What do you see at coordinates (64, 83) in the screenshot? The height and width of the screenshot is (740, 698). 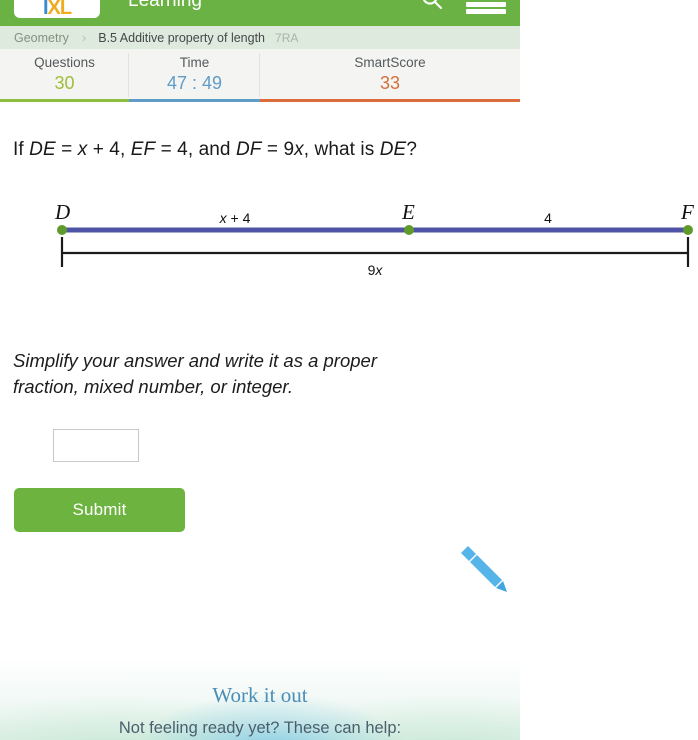 I see `stat-questions-value: 30` at bounding box center [64, 83].